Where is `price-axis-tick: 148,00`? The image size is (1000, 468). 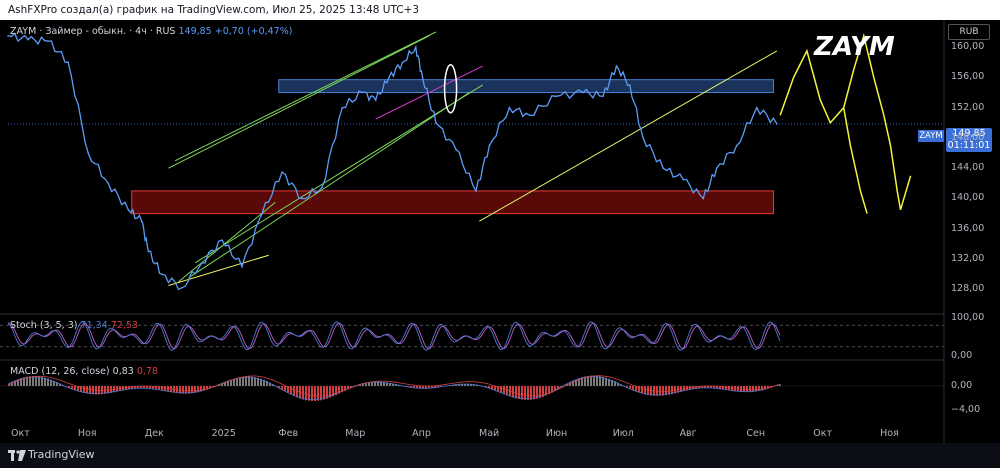
price-axis-tick: 148,00 is located at coordinates (968, 137).